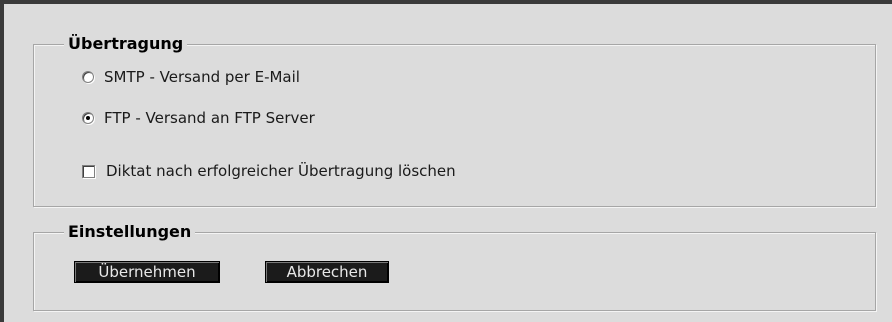  What do you see at coordinates (130, 232) in the screenshot?
I see `settings-legend: Einstellungen` at bounding box center [130, 232].